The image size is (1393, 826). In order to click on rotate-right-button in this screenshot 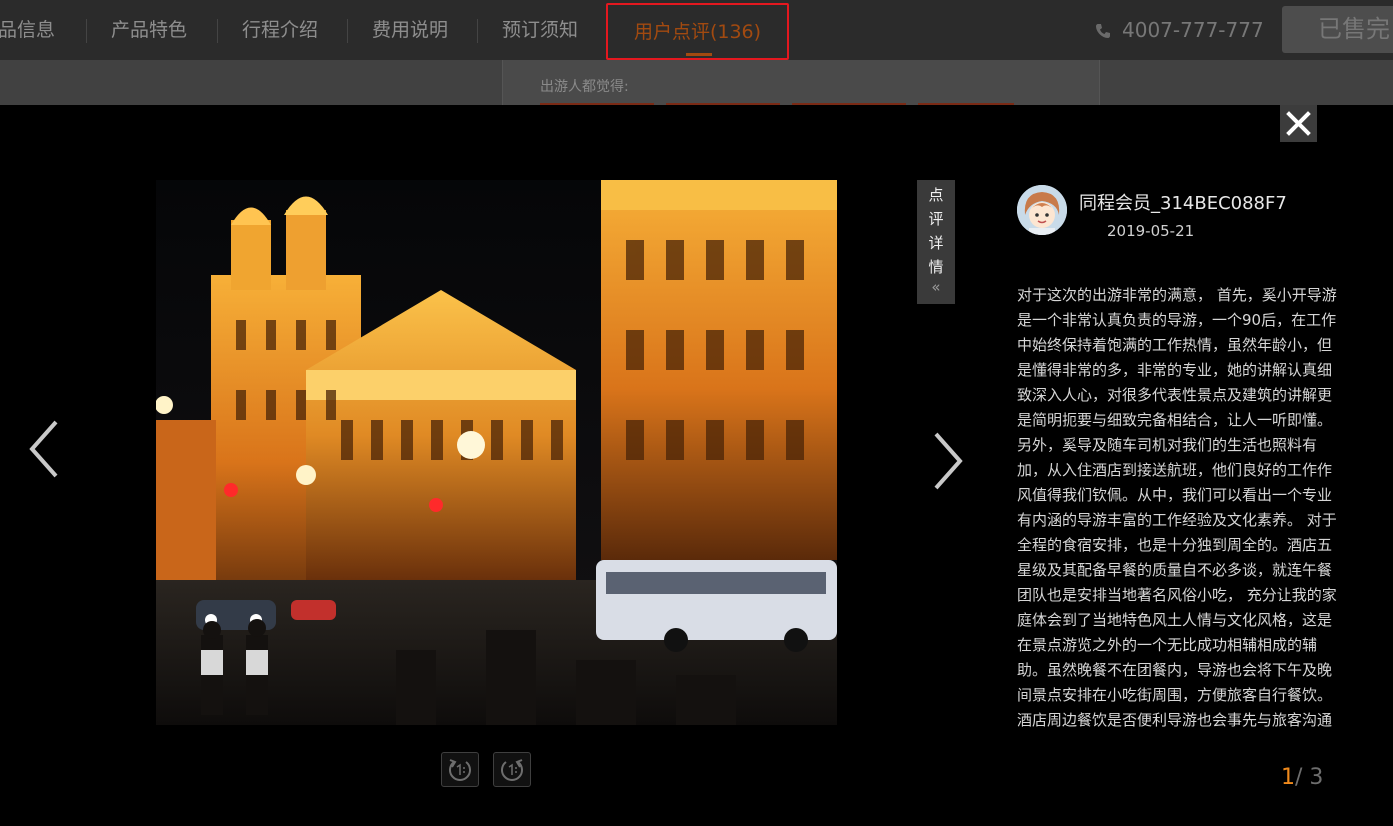, I will do `click(512, 769)`.